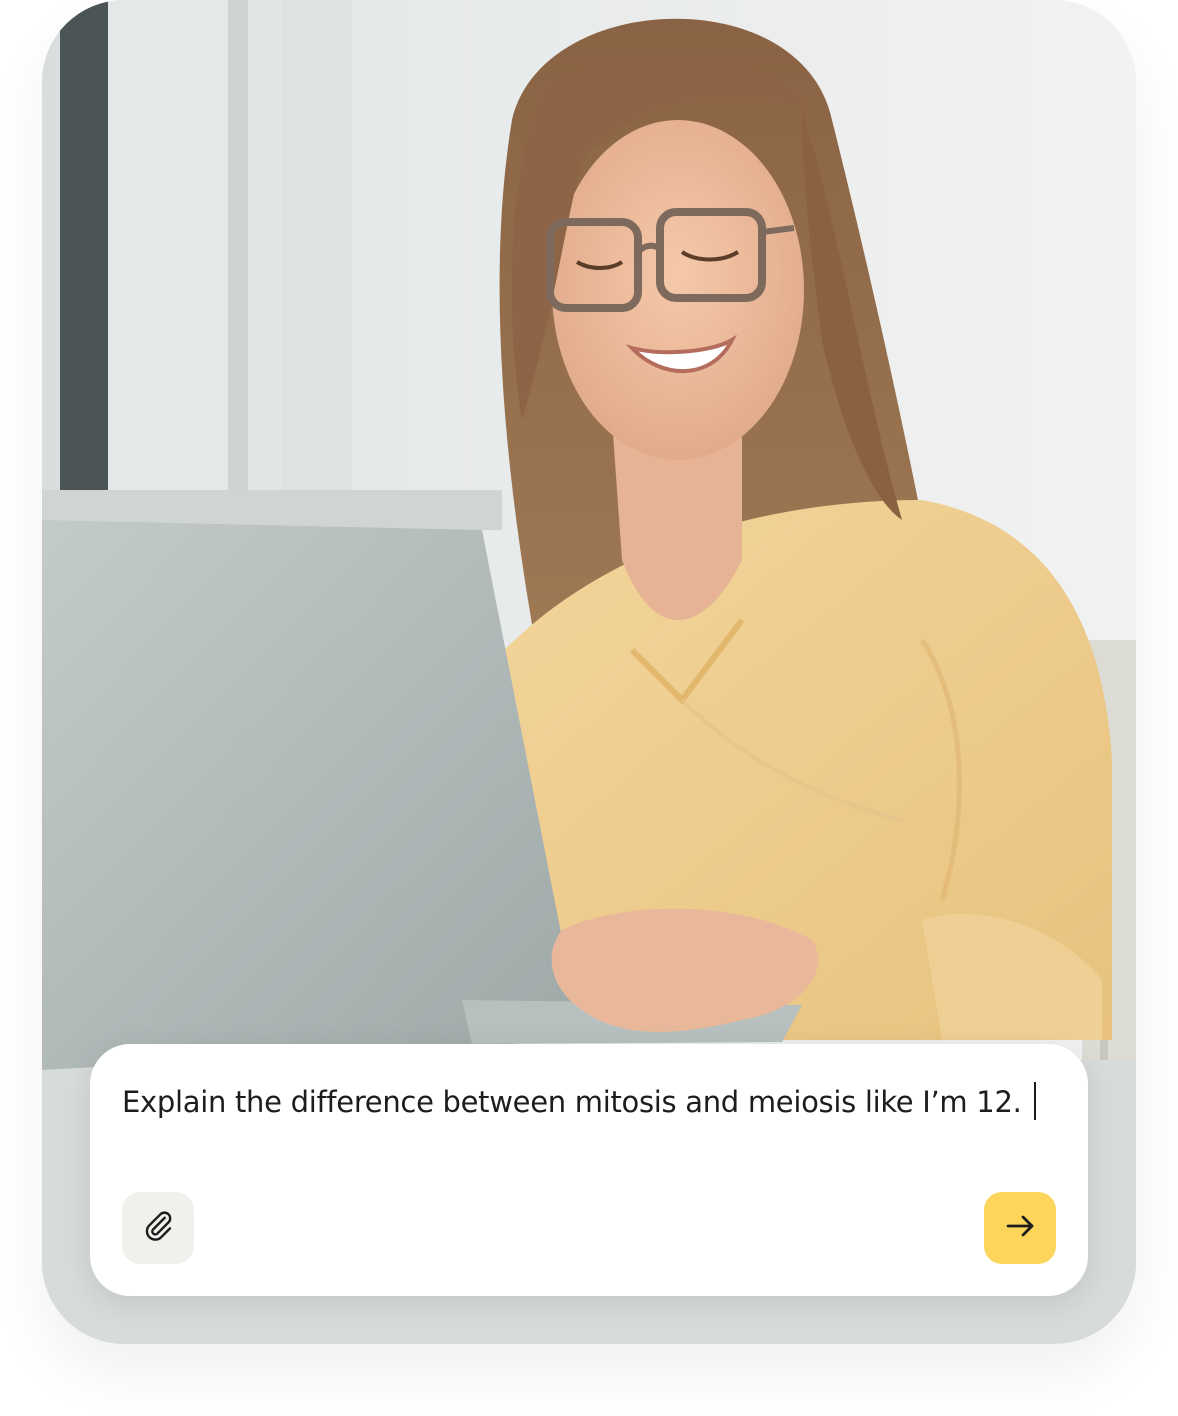  I want to click on arrow-right-icon, so click(1020, 1228).